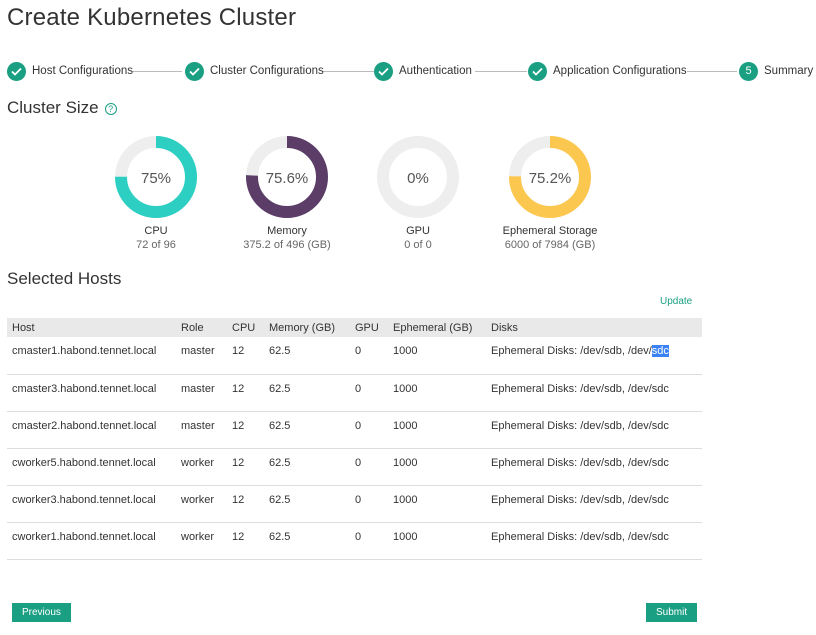 The width and height of the screenshot is (816, 635). I want to click on gauge-sub: 0 of 0, so click(418, 245).